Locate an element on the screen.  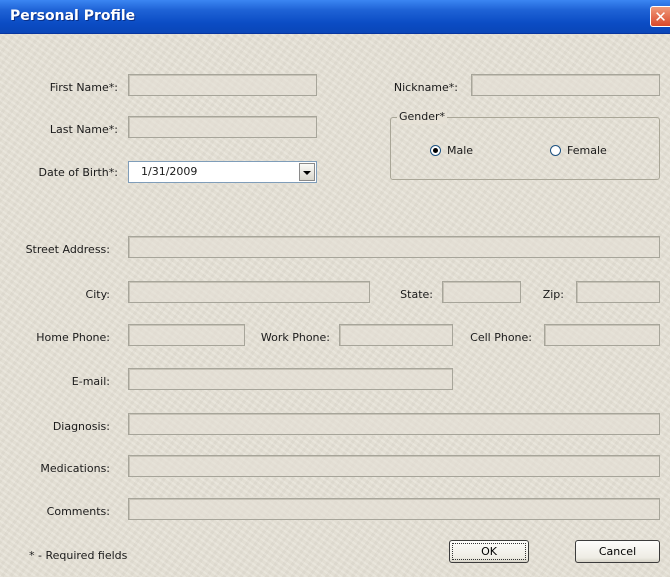
date-of-birth-picker: 1/31/2009 is located at coordinates (222, 172).